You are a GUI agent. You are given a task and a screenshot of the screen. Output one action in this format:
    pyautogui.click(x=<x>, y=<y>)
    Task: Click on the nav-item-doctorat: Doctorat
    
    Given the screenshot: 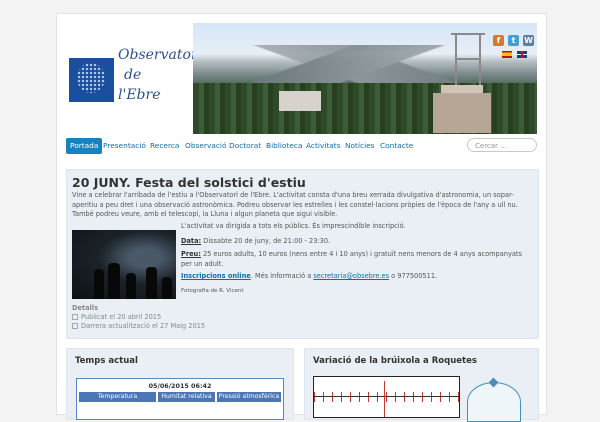 What is the action you would take?
    pyautogui.click(x=245, y=146)
    